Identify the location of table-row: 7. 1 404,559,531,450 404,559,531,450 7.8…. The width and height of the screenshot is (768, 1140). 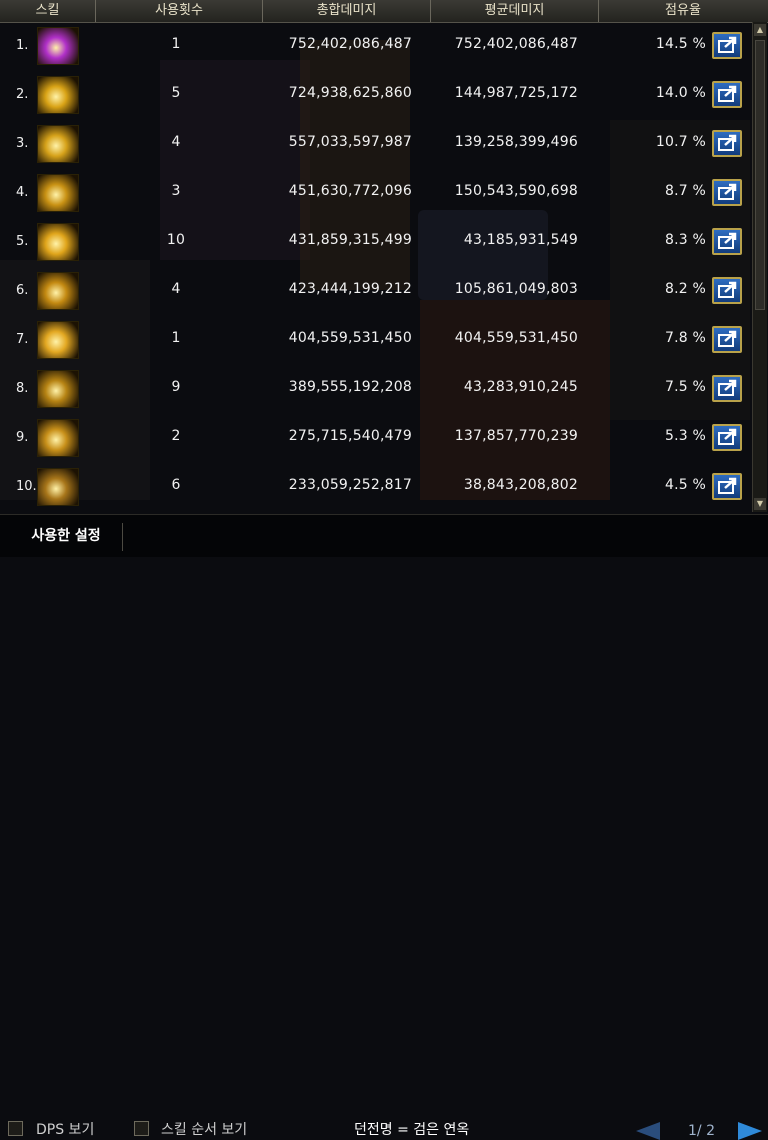
(376, 340).